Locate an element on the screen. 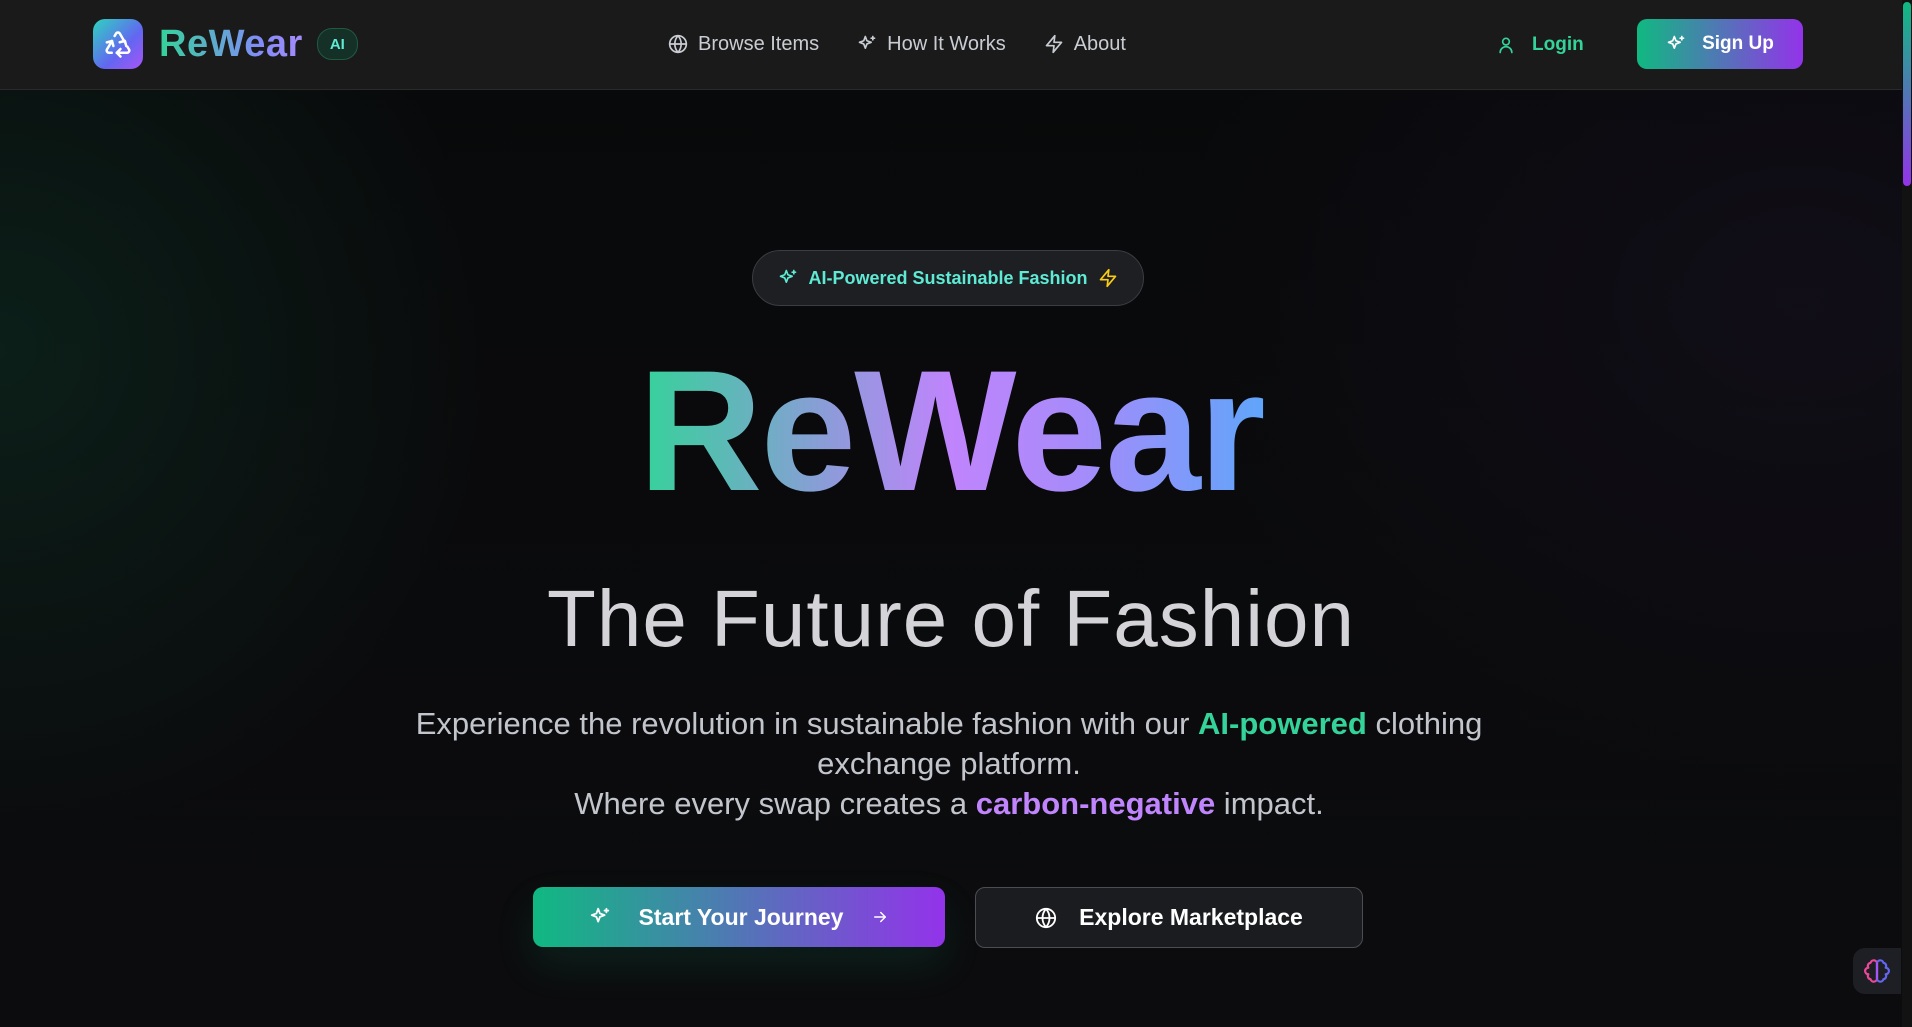 This screenshot has height=1027, width=1912. start-journey-button: Start Your Journey is located at coordinates (739, 917).